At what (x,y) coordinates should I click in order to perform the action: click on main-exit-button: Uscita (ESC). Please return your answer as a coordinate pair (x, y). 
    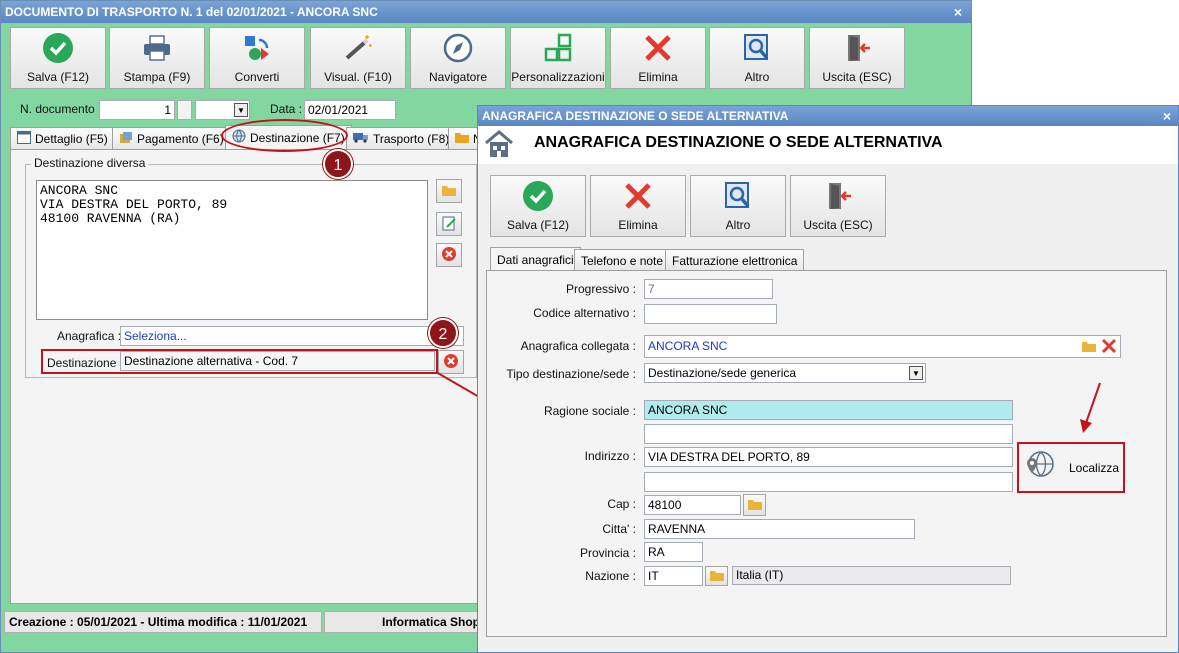
    Looking at the image, I should click on (857, 58).